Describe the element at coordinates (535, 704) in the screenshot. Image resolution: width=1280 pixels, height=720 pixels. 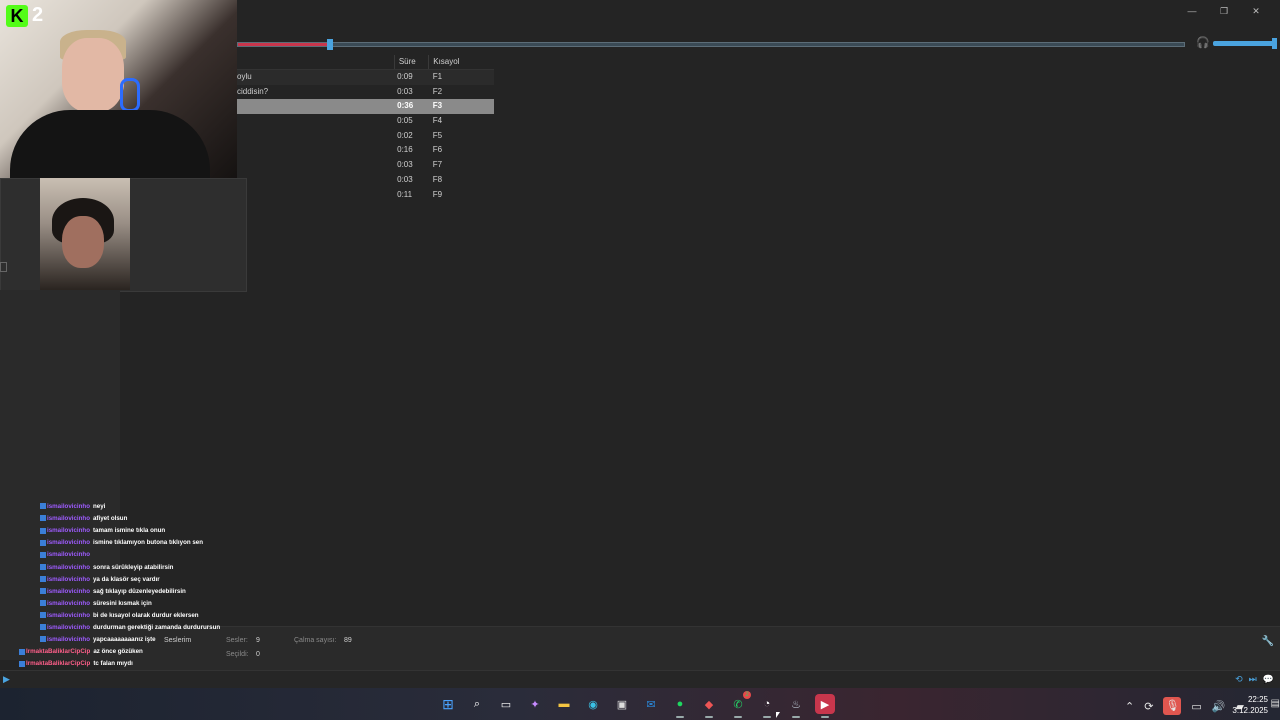
I see `copilot-icon: ✦` at that location.